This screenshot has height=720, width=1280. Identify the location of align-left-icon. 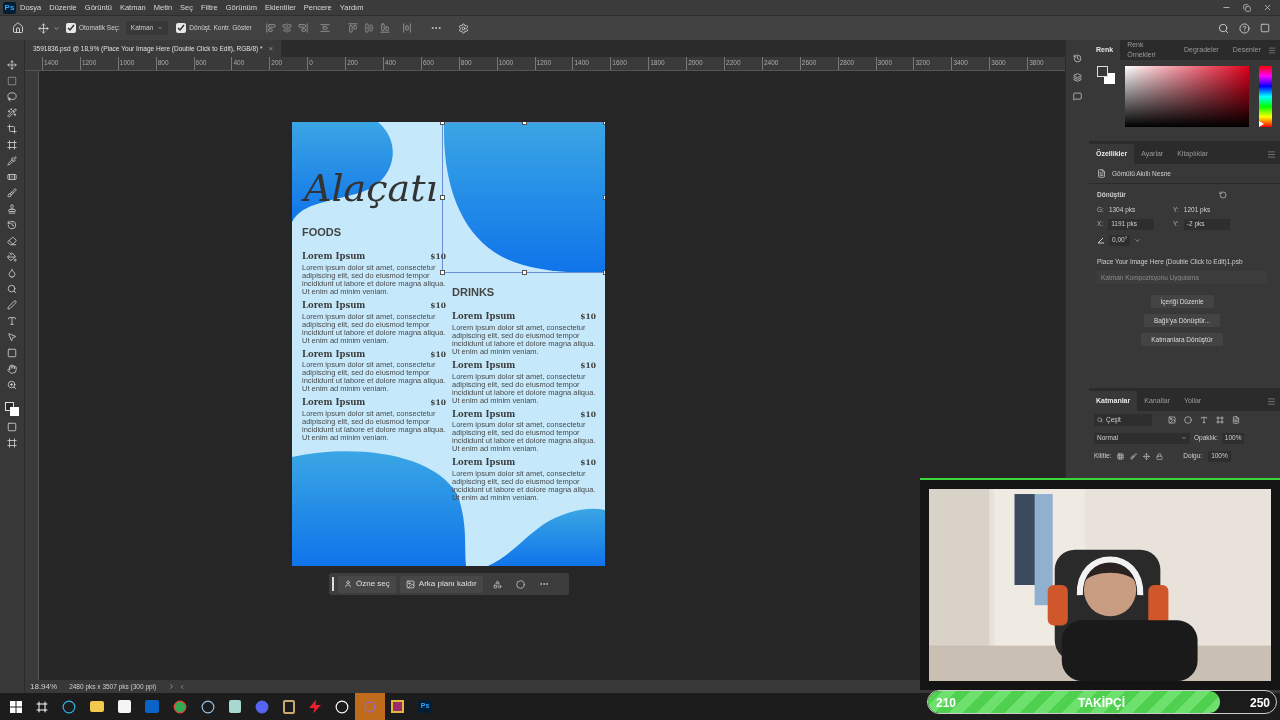
(270, 28).